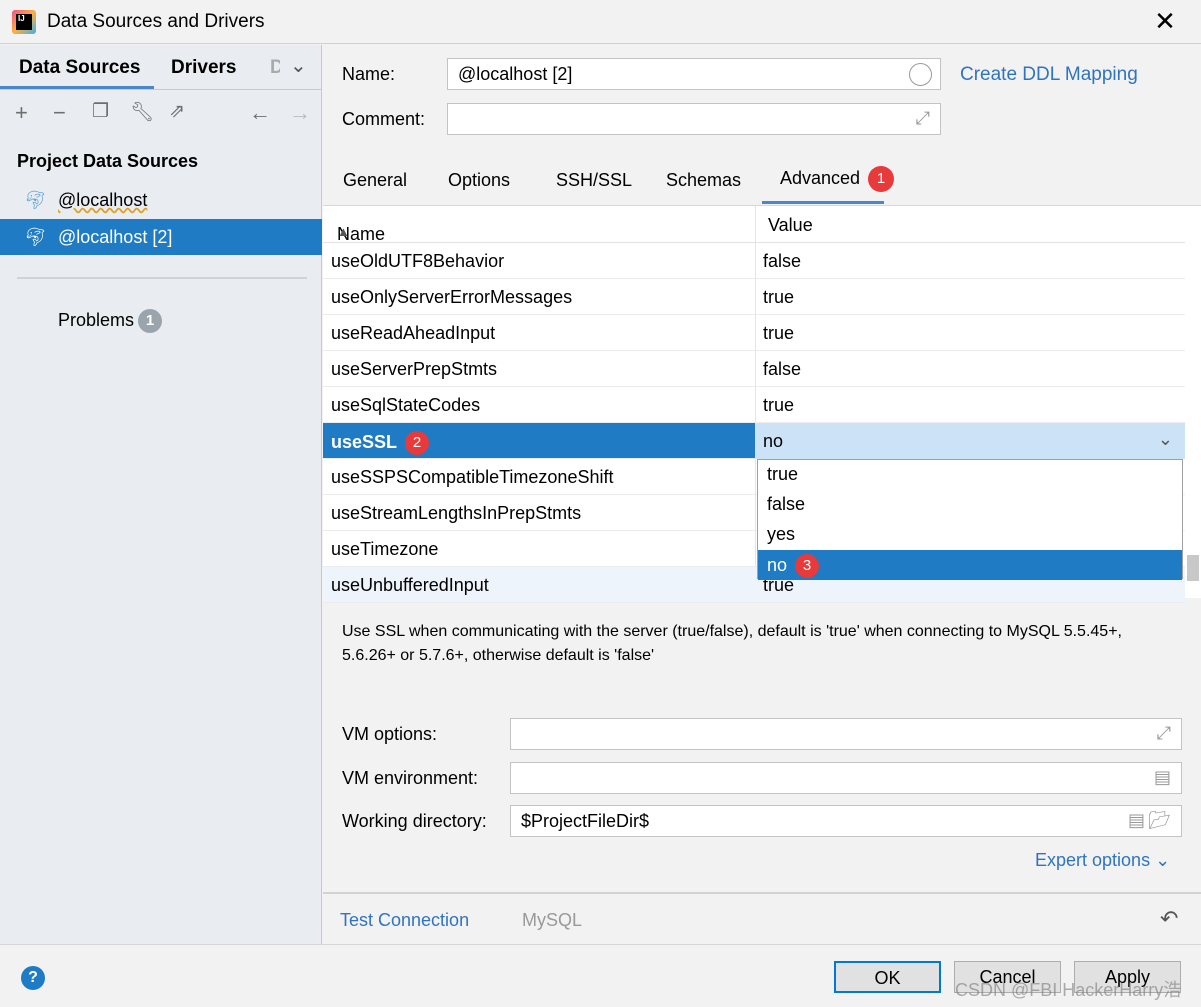 The image size is (1201, 1007). What do you see at coordinates (177, 111) in the screenshot?
I see `export-icon: ⇗` at bounding box center [177, 111].